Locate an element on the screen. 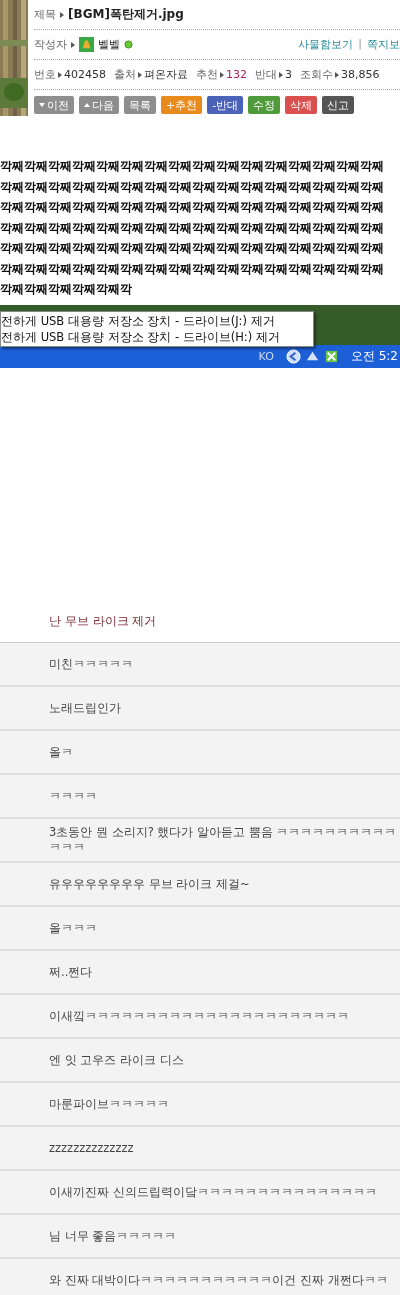 The width and height of the screenshot is (400, 1295). comment-text: 올ㅋㅋㅋ is located at coordinates (73, 928).